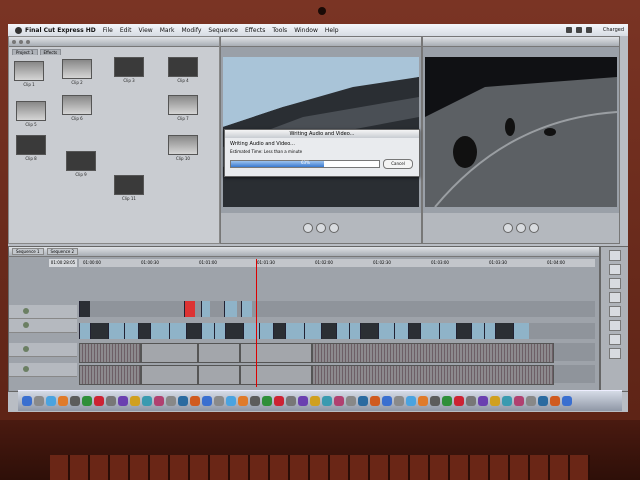 The height and width of the screenshot is (480, 640). I want to click on clip-item: Clip 4, so click(183, 70).